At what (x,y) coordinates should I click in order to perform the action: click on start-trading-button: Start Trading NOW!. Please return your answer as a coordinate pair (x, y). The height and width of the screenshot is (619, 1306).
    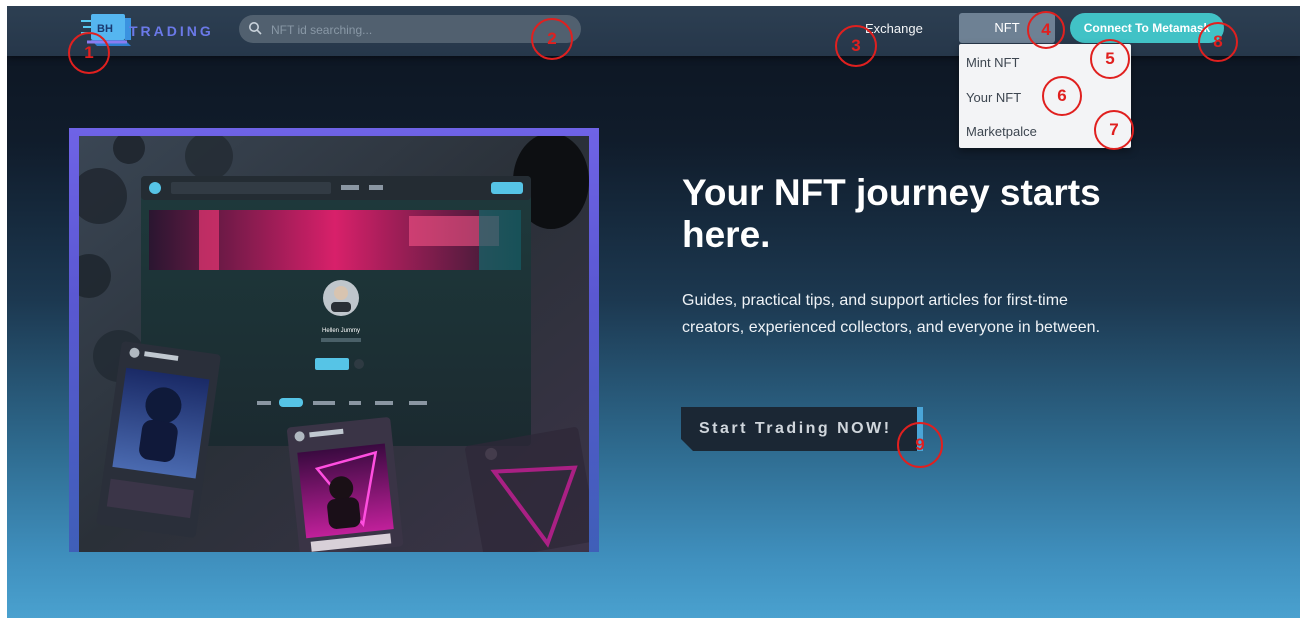
    Looking at the image, I should click on (803, 429).